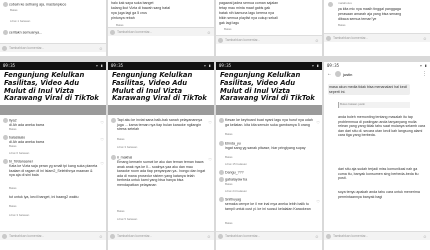 This screenshot has width=430, height=250. I want to click on view-replies-link: Lihat 5 balasan, so click(164, 219).